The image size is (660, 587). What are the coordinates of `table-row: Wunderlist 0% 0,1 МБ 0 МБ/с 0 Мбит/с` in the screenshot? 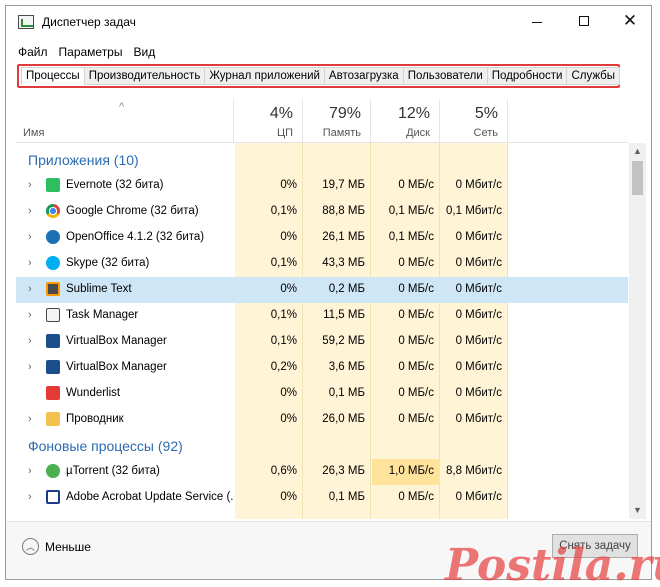 It's located at (322, 394).